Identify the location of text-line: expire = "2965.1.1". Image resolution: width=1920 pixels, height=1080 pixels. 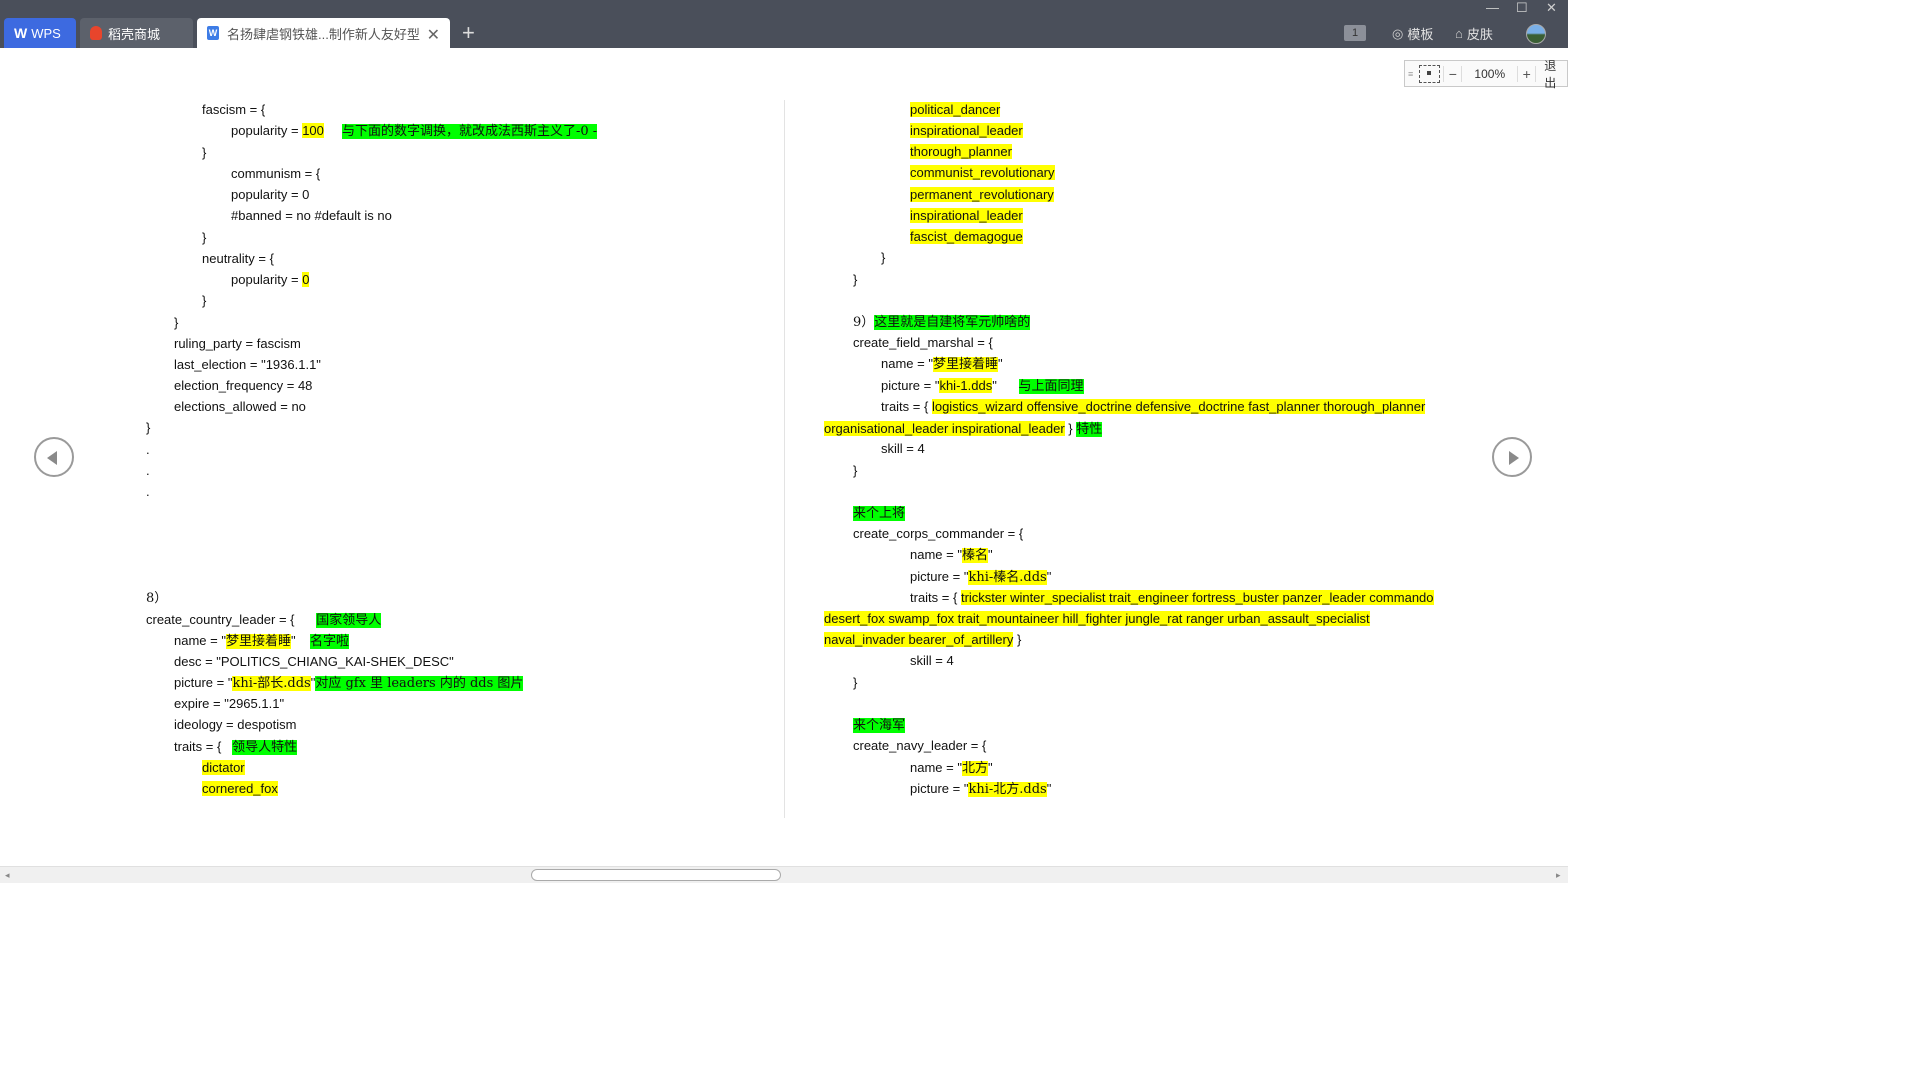
(229, 704).